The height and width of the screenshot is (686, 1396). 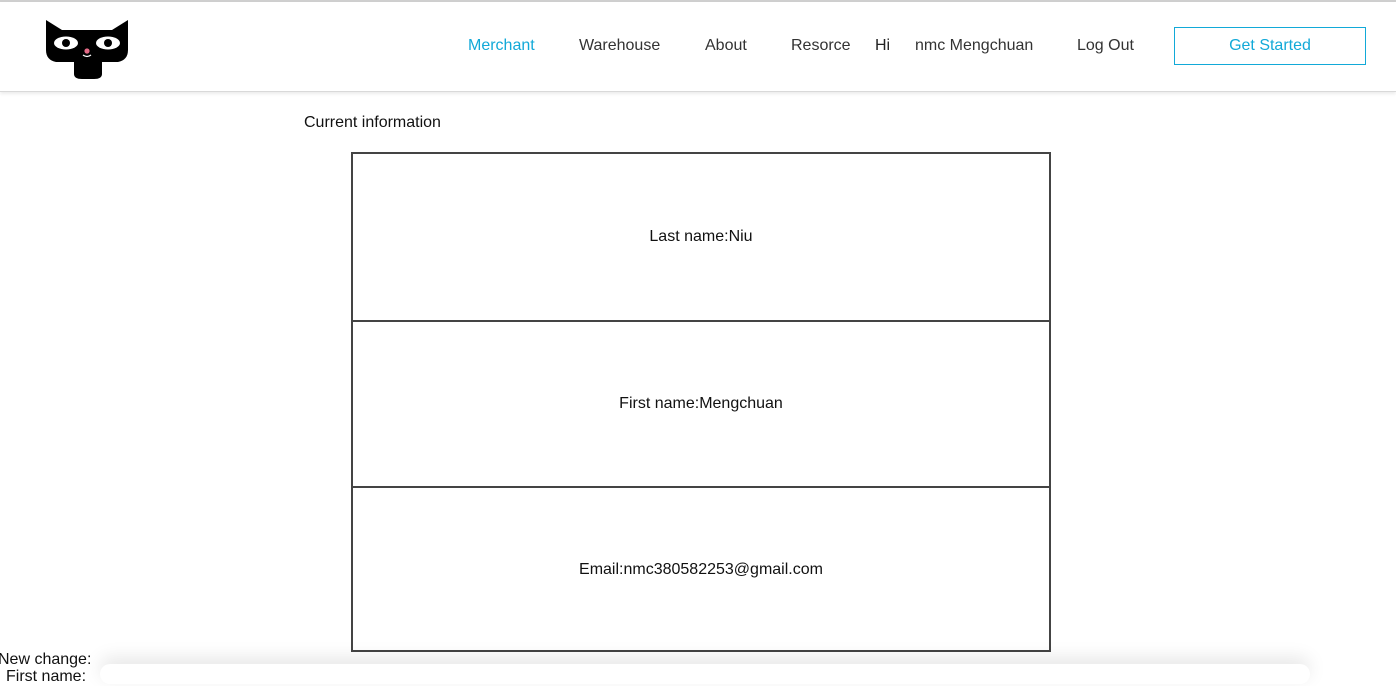 I want to click on logout-link: Log Out, so click(x=1105, y=46).